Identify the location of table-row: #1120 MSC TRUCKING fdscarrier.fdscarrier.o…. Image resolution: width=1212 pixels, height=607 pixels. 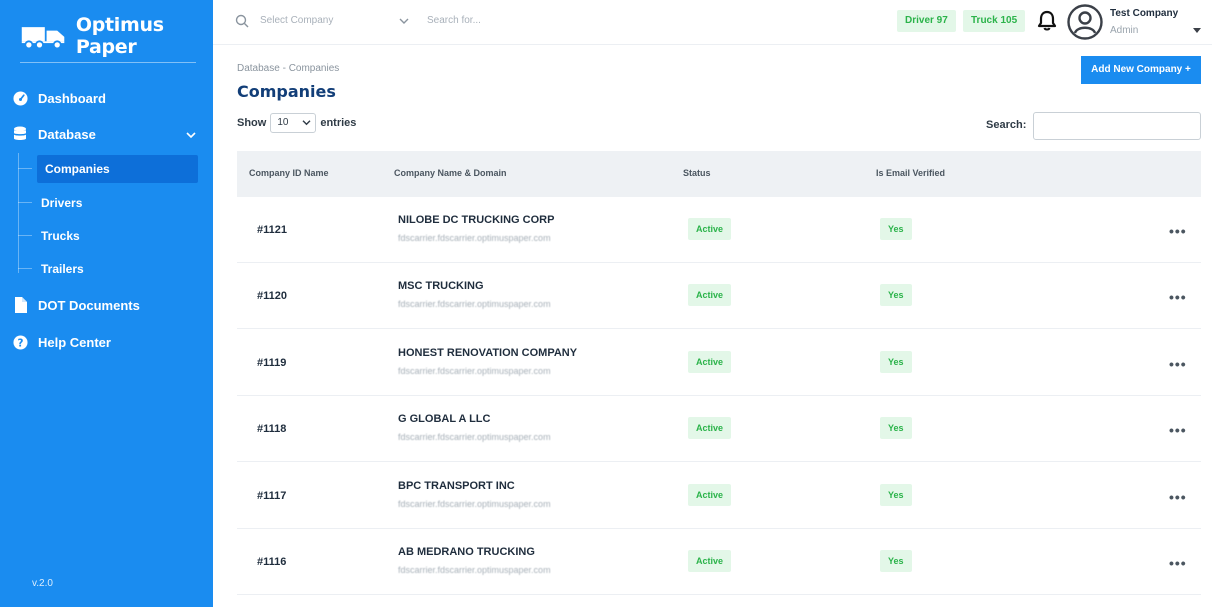
(719, 296).